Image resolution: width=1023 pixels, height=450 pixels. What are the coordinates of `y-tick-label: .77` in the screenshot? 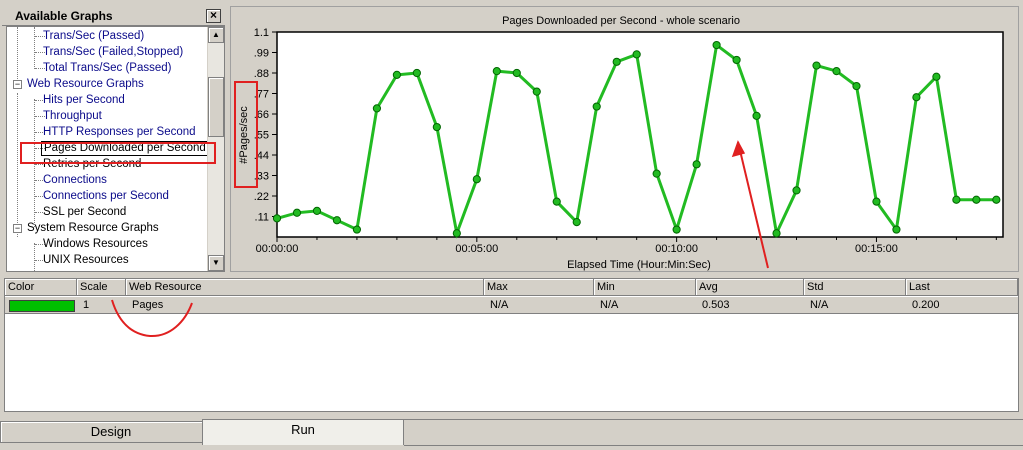 It's located at (261, 95).